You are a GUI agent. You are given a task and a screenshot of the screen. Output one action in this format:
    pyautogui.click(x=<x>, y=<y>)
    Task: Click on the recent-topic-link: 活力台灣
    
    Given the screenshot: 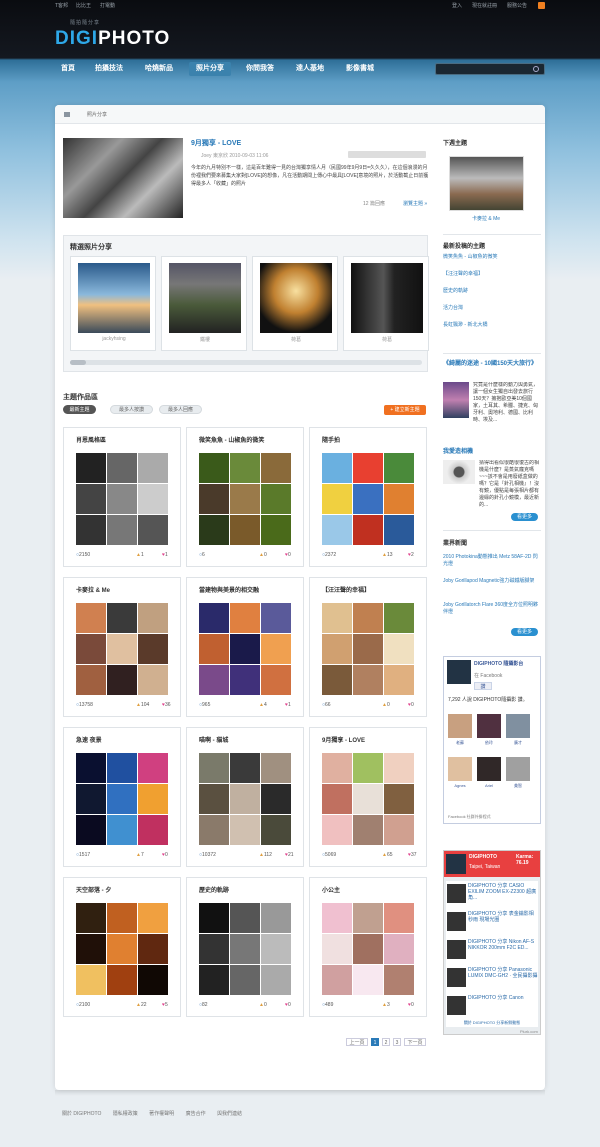 What is the action you would take?
    pyautogui.click(x=453, y=307)
    